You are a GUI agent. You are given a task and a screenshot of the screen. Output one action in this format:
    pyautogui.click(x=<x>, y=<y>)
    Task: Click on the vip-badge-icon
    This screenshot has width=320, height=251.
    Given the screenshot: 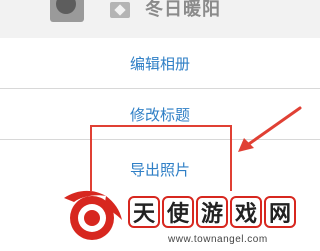 What is the action you would take?
    pyautogui.click(x=120, y=10)
    